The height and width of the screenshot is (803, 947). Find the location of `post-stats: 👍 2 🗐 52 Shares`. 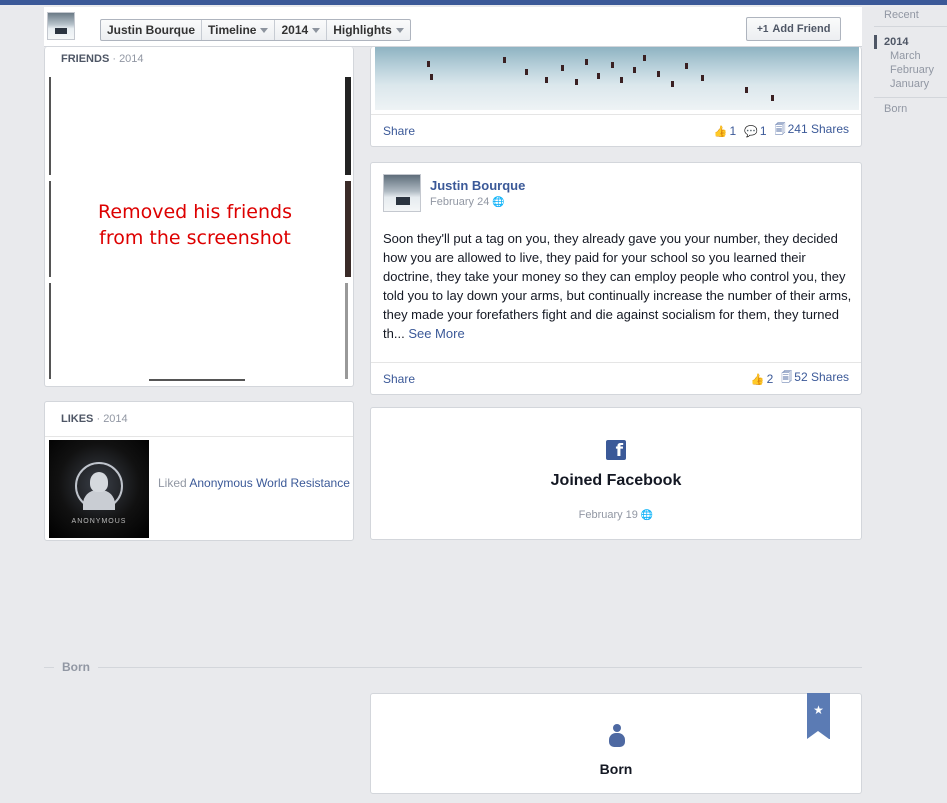

post-stats: 👍 2 🗐 52 Shares is located at coordinates (800, 378).